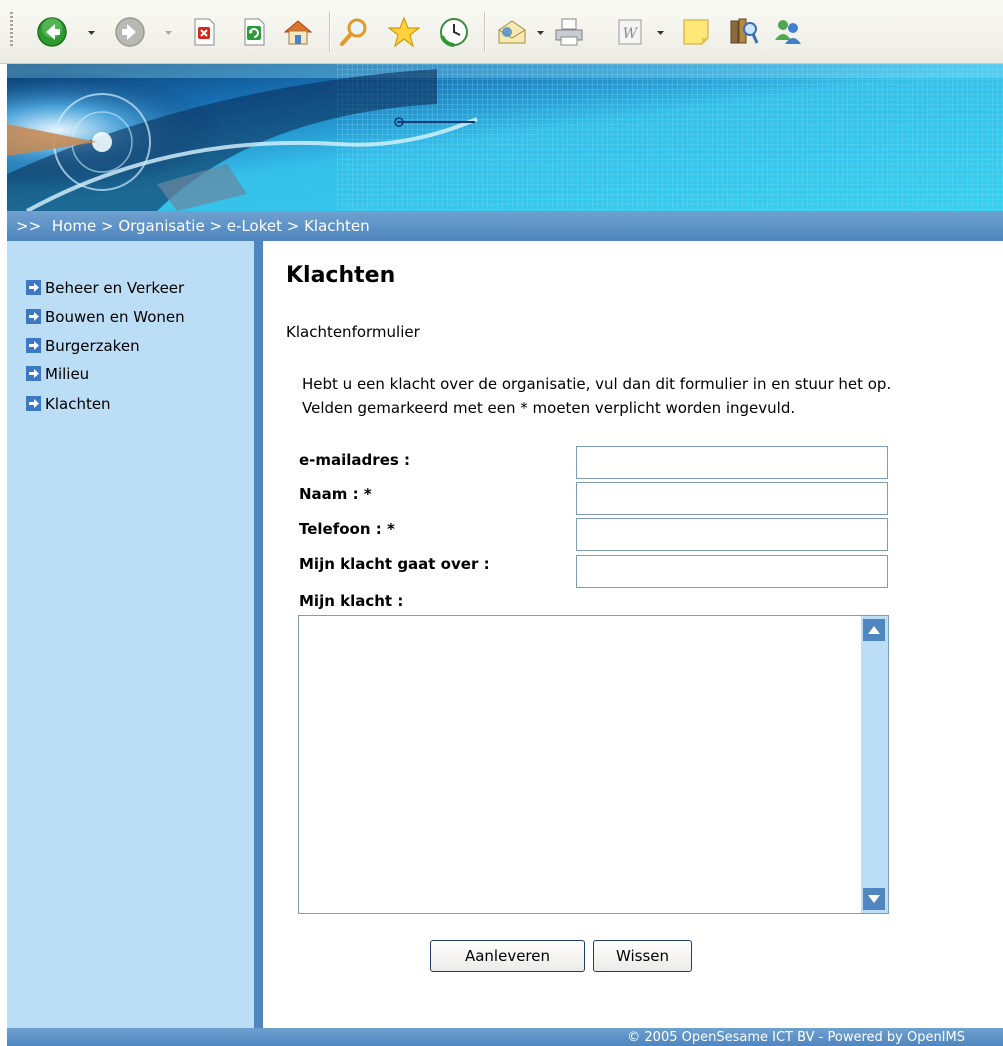 This screenshot has height=1046, width=1003. Describe the element at coordinates (404, 32) in the screenshot. I see `favorites-icon` at that location.